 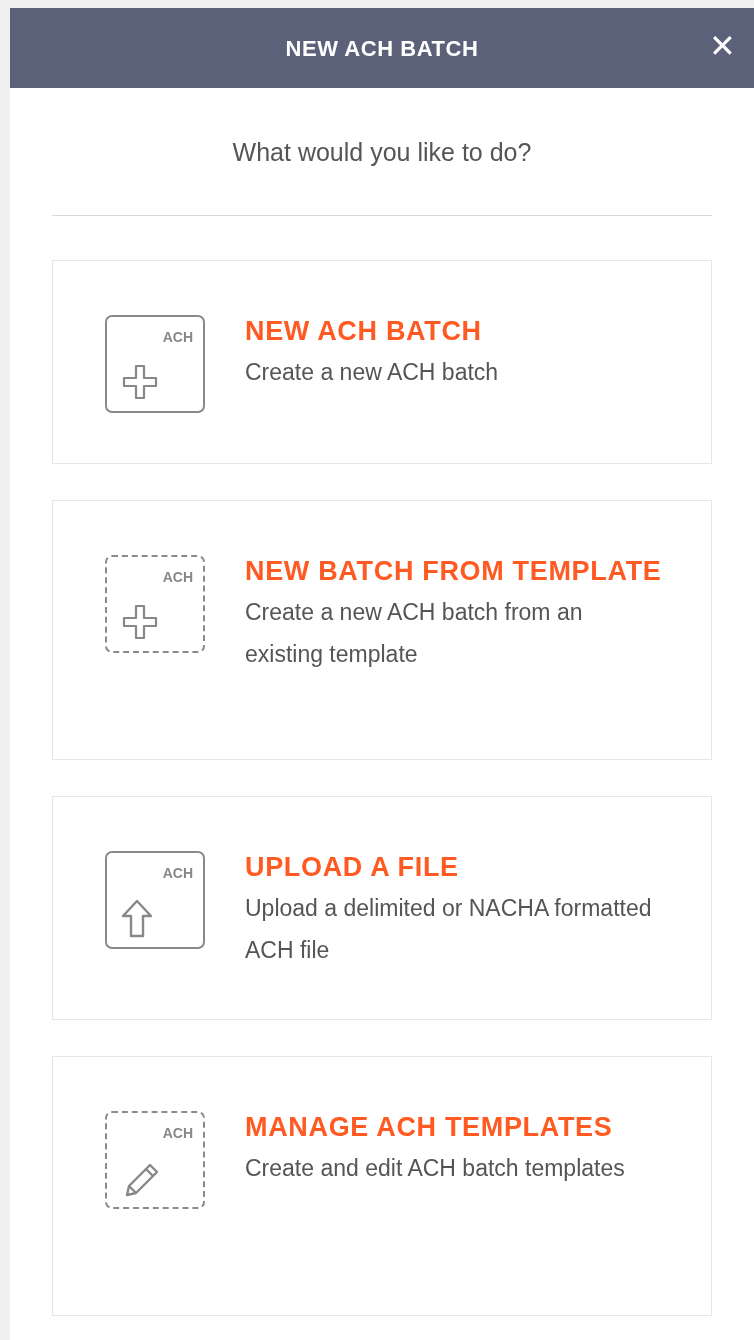 What do you see at coordinates (364, 331) in the screenshot?
I see `option-title: NEW ACH BATCH` at bounding box center [364, 331].